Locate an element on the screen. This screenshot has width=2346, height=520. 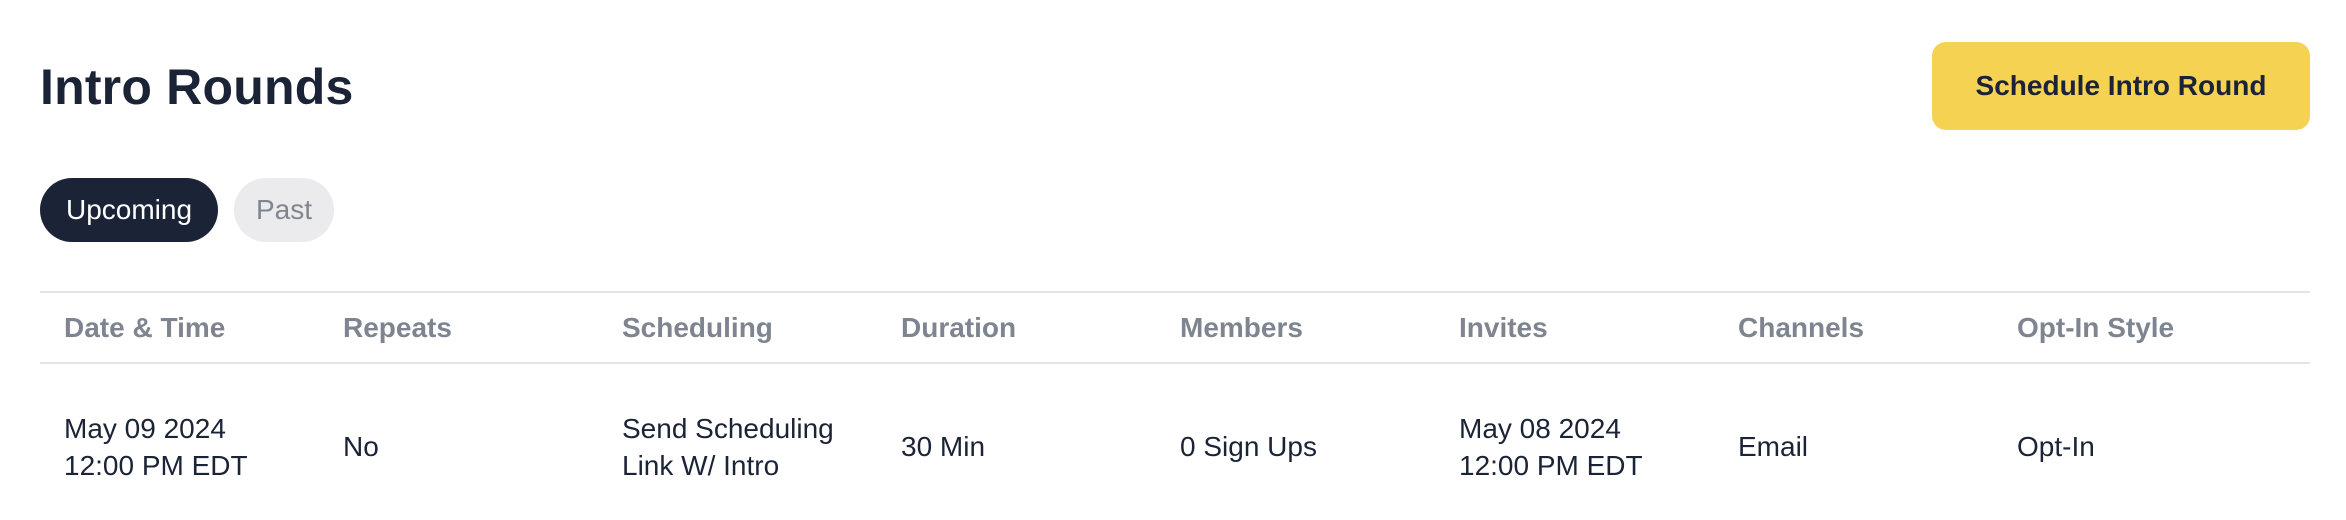
cell-scheduling: Send Scheduling Link W/ Intro is located at coordinates (737, 447).